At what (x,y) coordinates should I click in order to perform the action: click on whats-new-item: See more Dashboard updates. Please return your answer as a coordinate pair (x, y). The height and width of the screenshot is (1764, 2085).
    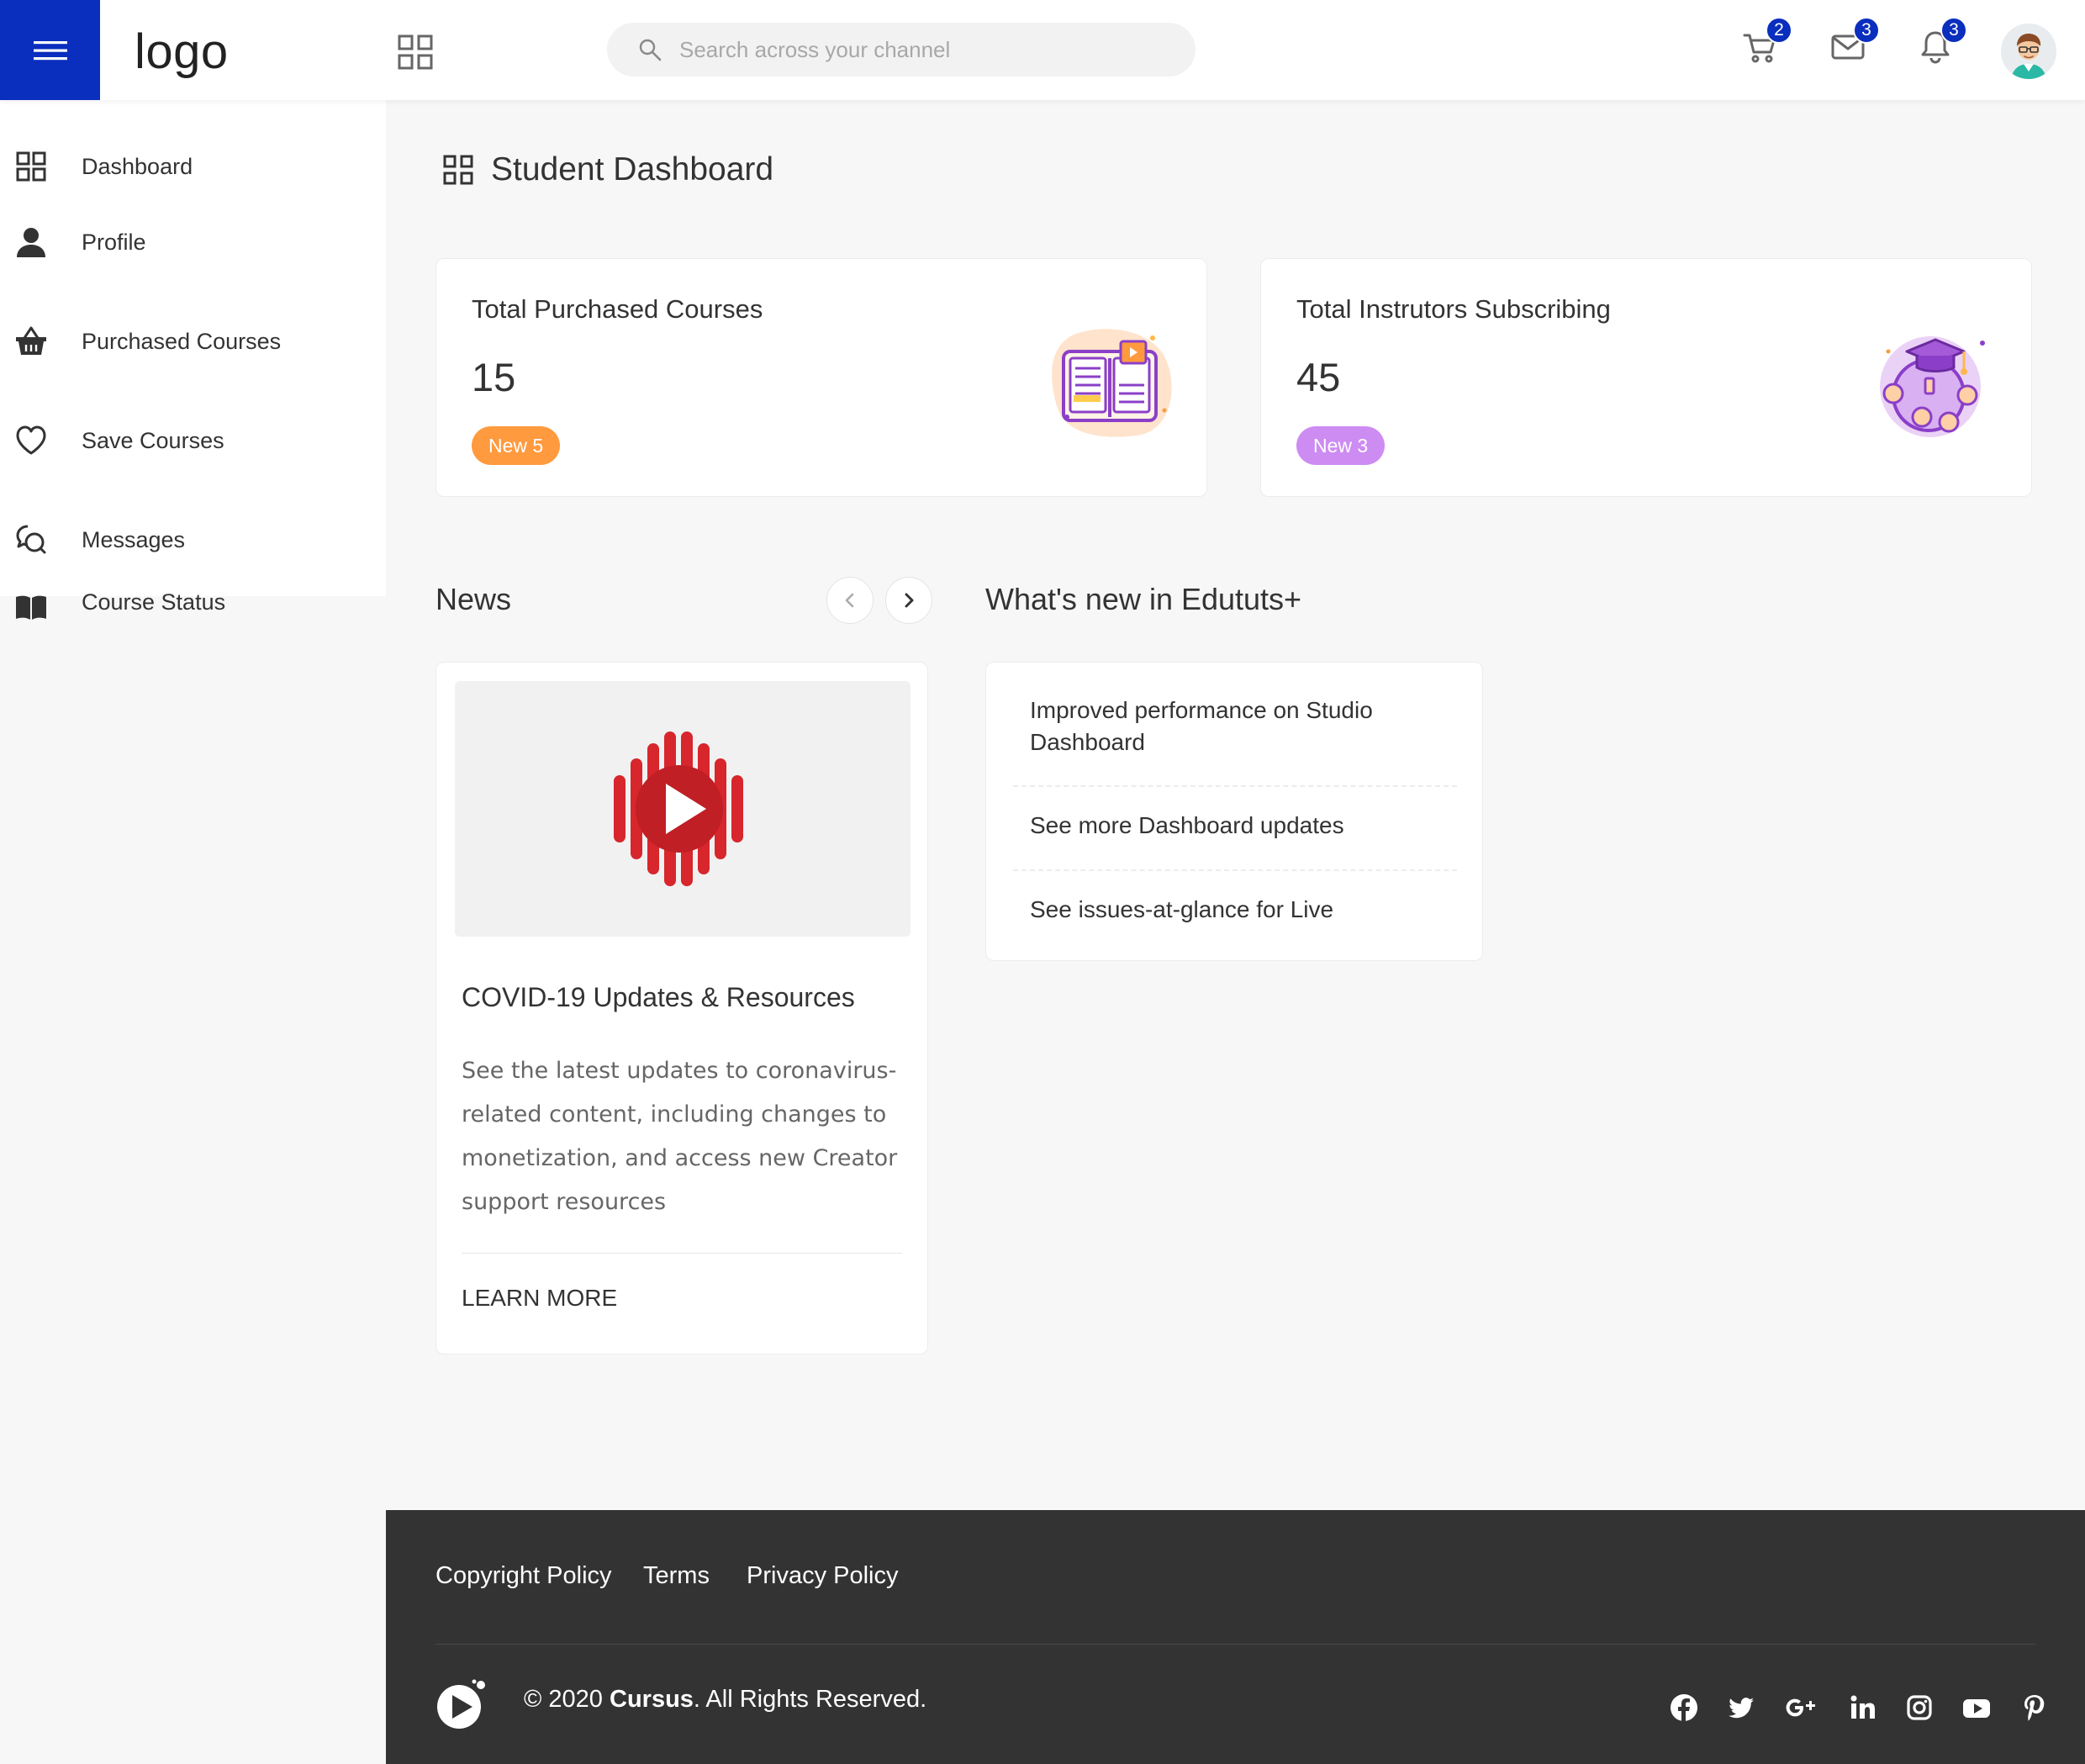
    Looking at the image, I should click on (1231, 826).